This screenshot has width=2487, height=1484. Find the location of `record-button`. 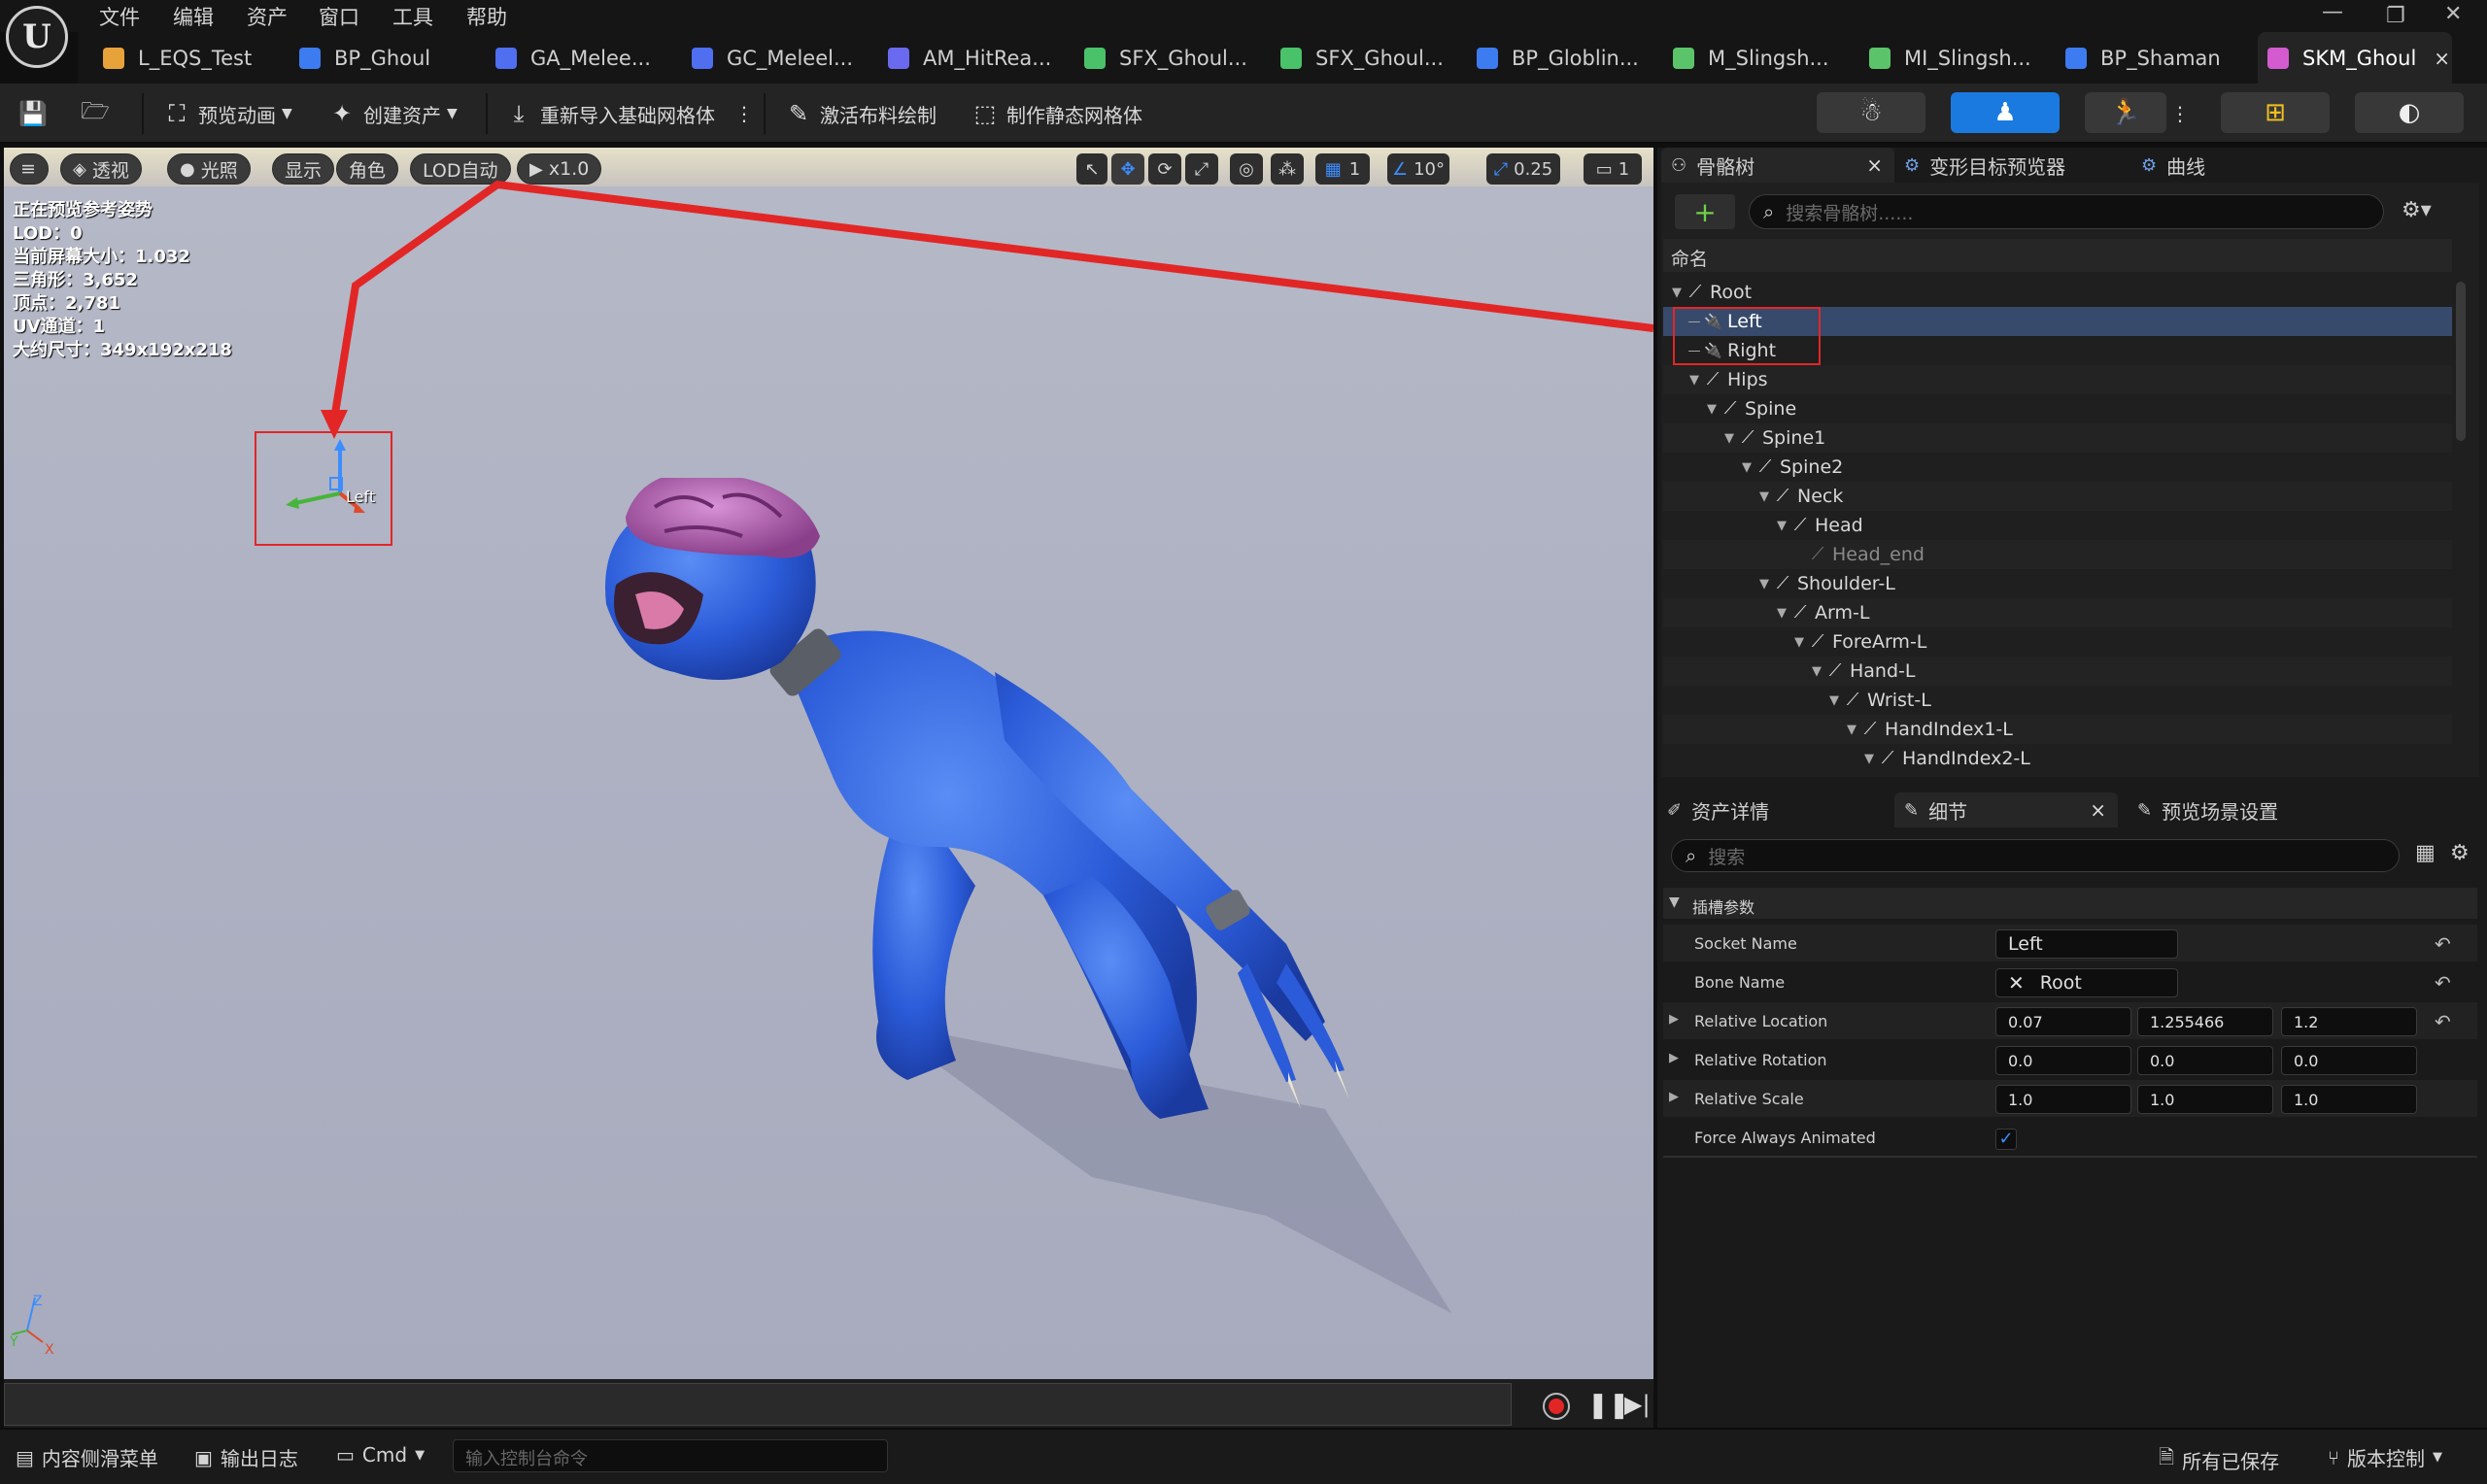

record-button is located at coordinates (1556, 1407).